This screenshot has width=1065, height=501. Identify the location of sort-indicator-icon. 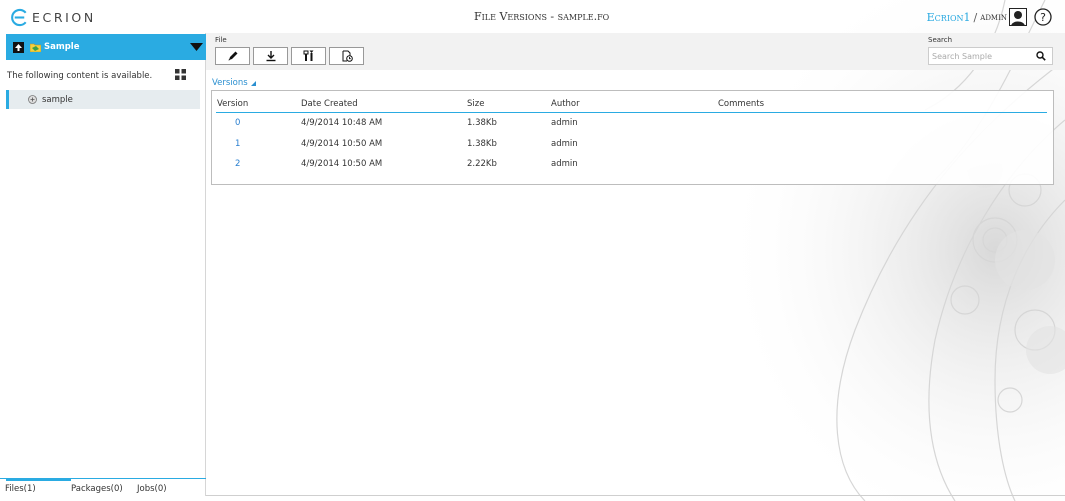
(253, 83).